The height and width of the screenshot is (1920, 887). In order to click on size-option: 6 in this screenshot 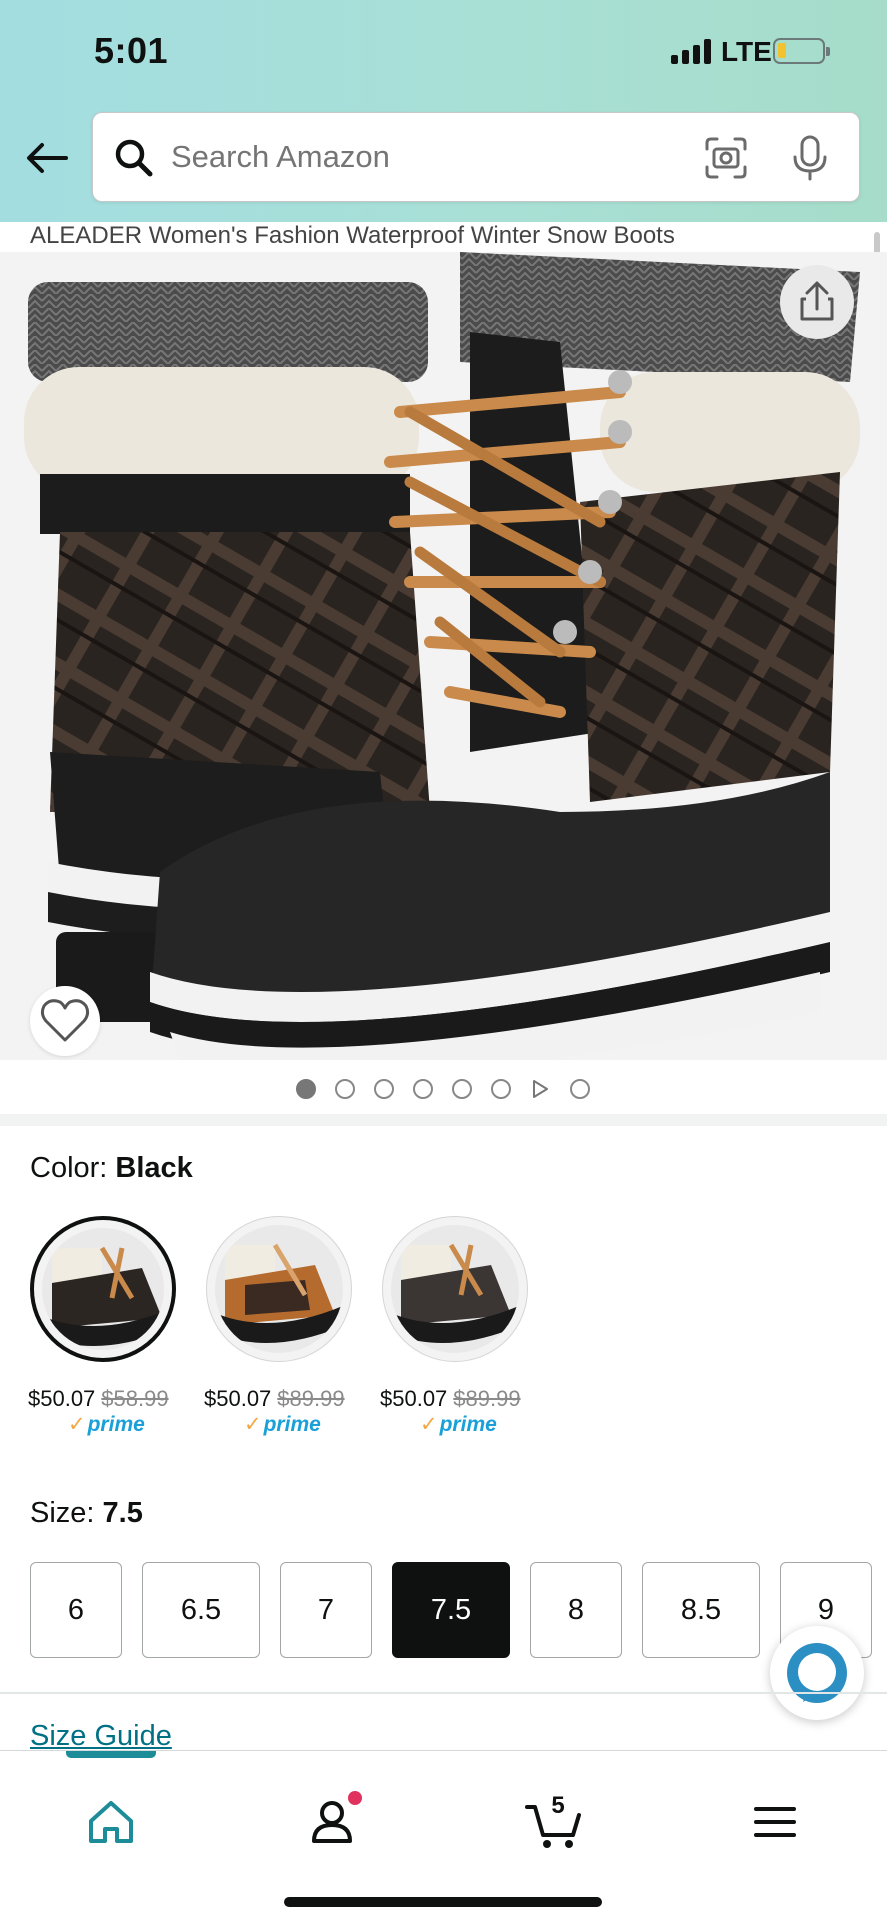, I will do `click(76, 1610)`.